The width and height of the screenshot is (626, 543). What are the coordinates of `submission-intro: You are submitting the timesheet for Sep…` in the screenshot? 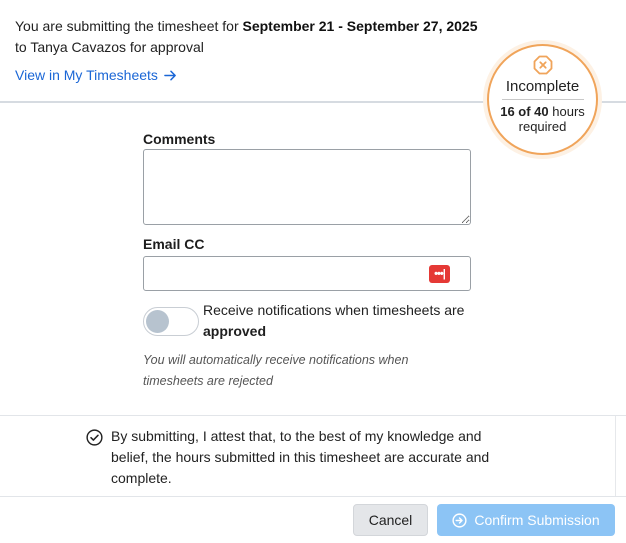 It's located at (250, 37).